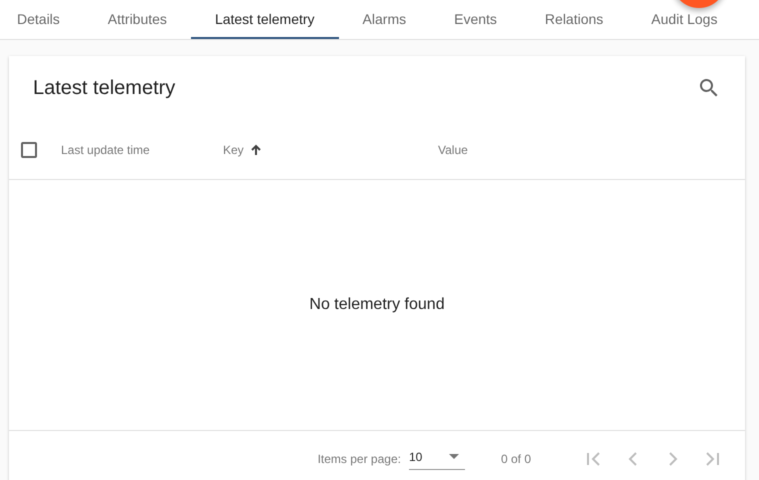  I want to click on caret-icon, so click(453, 456).